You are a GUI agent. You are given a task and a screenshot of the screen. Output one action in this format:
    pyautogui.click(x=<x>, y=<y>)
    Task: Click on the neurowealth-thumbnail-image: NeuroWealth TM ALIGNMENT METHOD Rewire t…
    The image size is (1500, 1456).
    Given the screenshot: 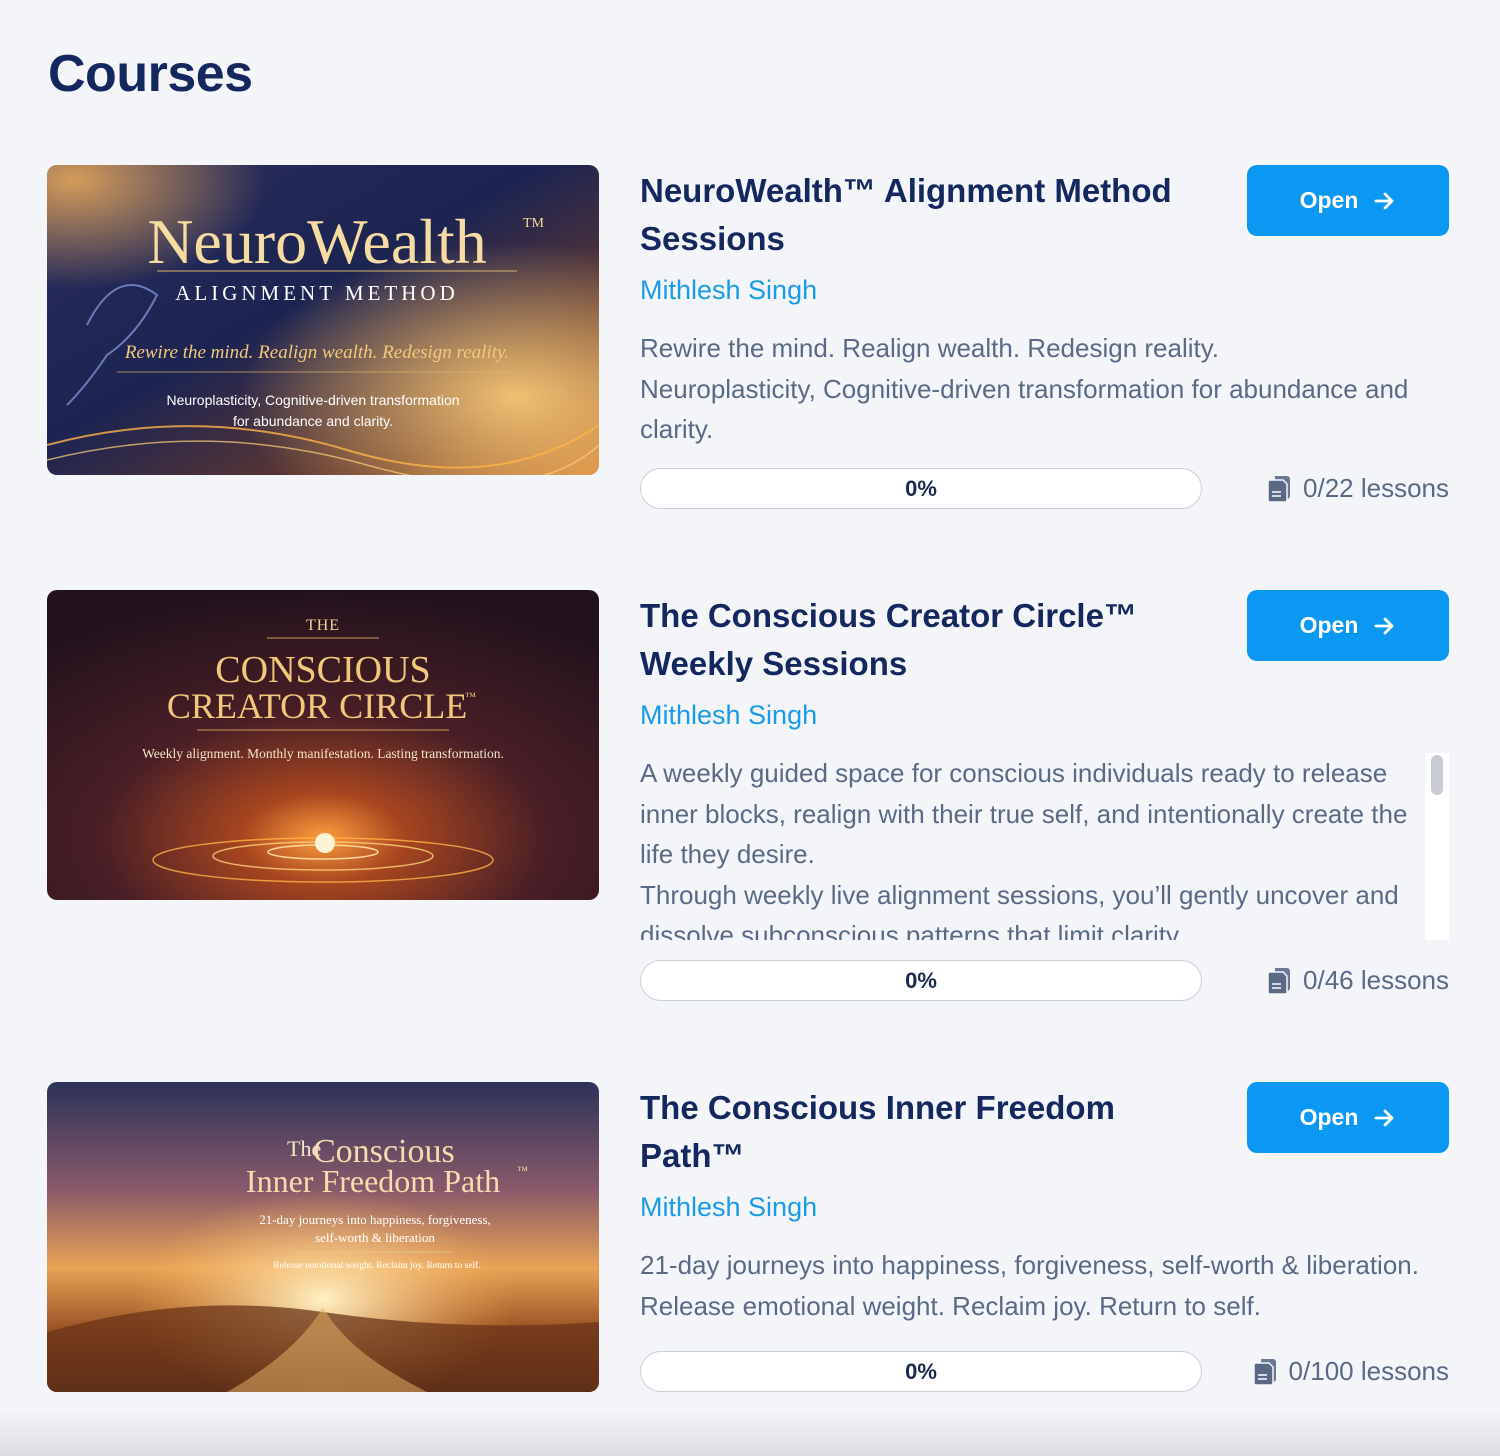 What is the action you would take?
    pyautogui.click(x=323, y=320)
    